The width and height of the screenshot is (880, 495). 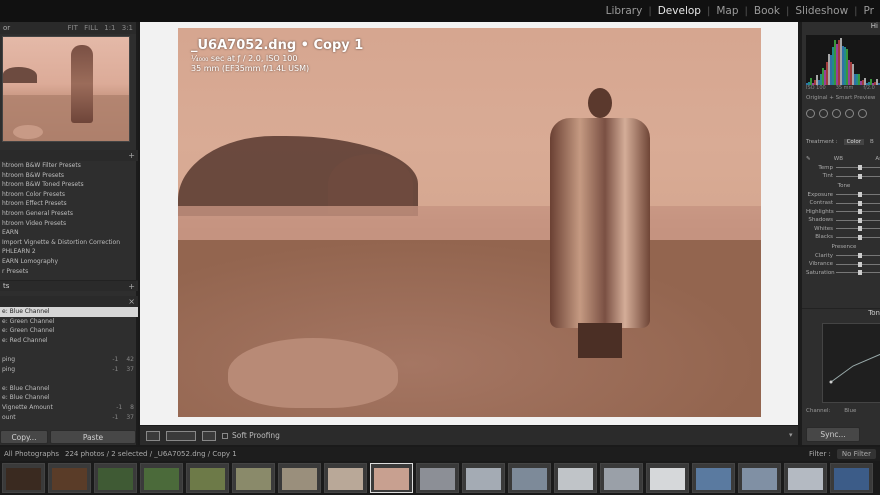 What do you see at coordinates (811, 159) in the screenshot?
I see `eyedropper-icon: ✎` at bounding box center [811, 159].